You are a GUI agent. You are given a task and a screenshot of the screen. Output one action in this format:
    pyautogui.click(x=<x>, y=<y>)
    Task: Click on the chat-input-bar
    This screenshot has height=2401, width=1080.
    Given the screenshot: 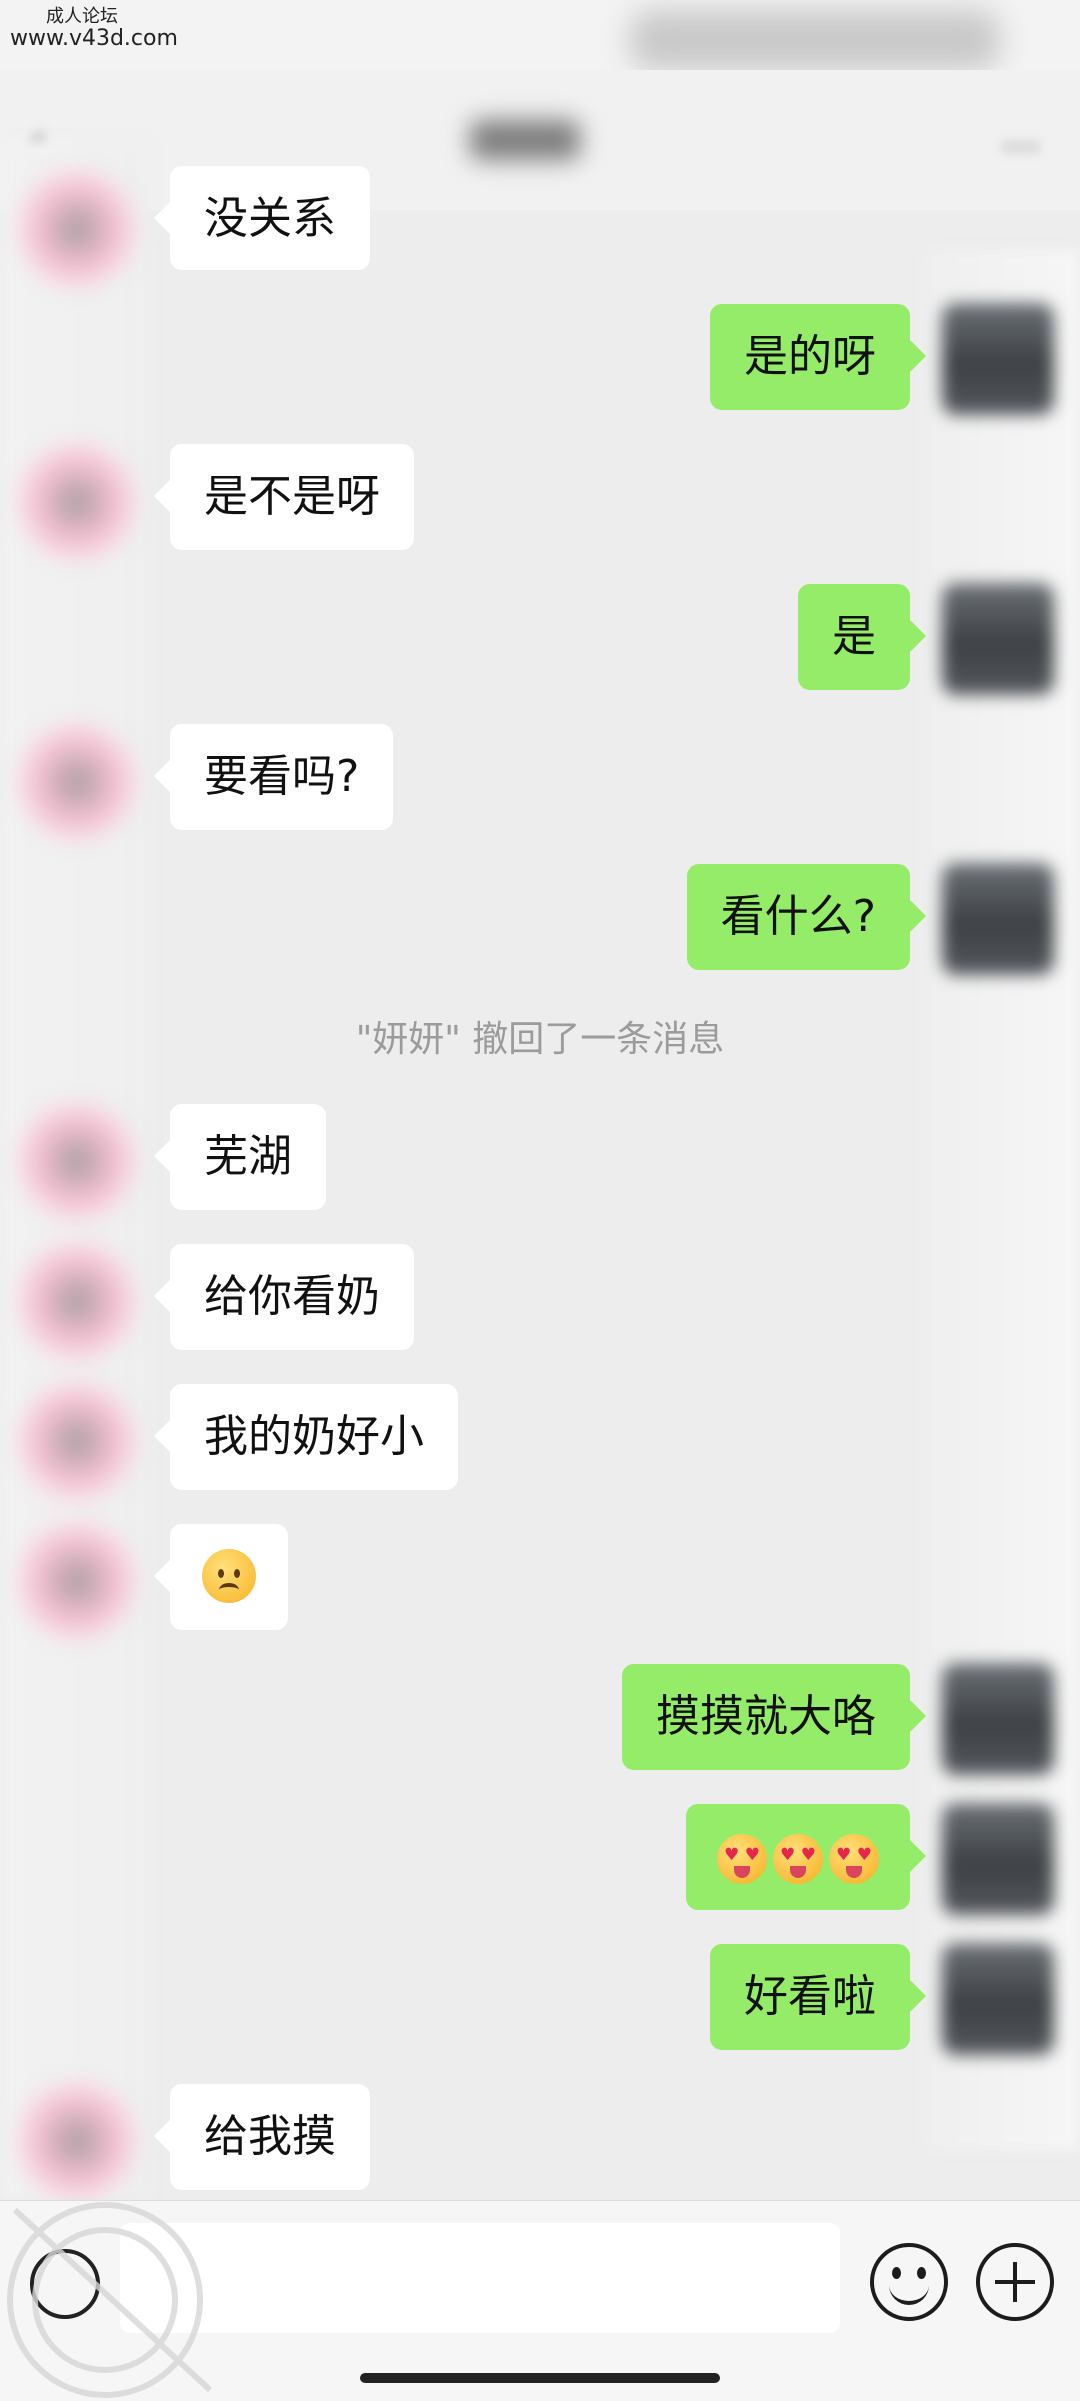 What is the action you would take?
    pyautogui.click(x=540, y=2300)
    